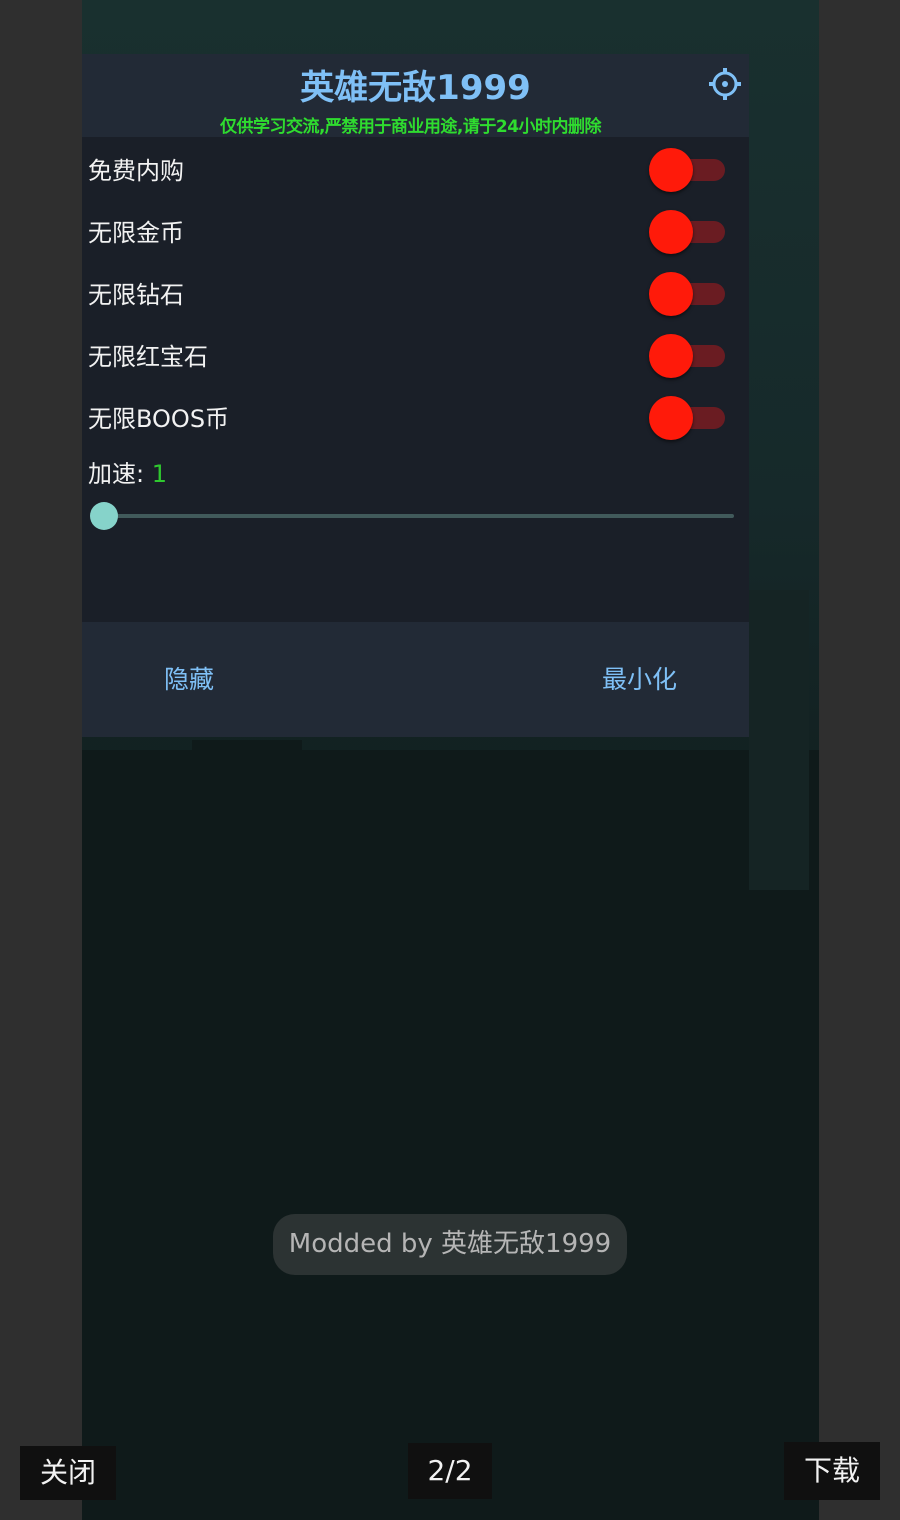  What do you see at coordinates (415, 679) in the screenshot?
I see `menu-footer: 隐藏 最小化` at bounding box center [415, 679].